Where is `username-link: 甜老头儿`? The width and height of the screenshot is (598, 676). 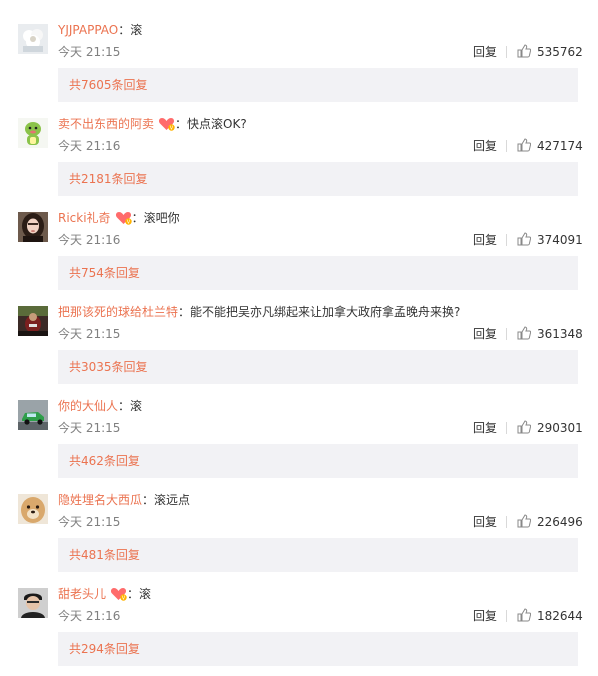
username-link: 甜老头儿 is located at coordinates (82, 594).